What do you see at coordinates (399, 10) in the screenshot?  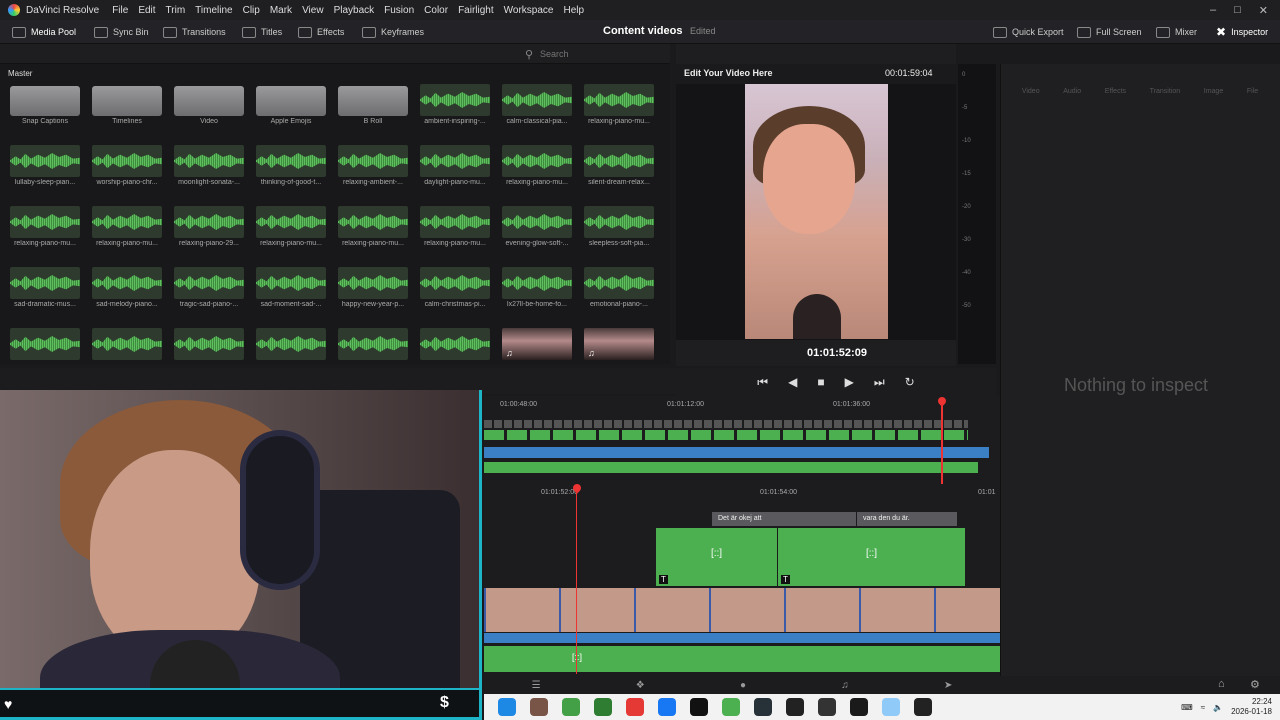 I see `menu-fusion: Fusion` at bounding box center [399, 10].